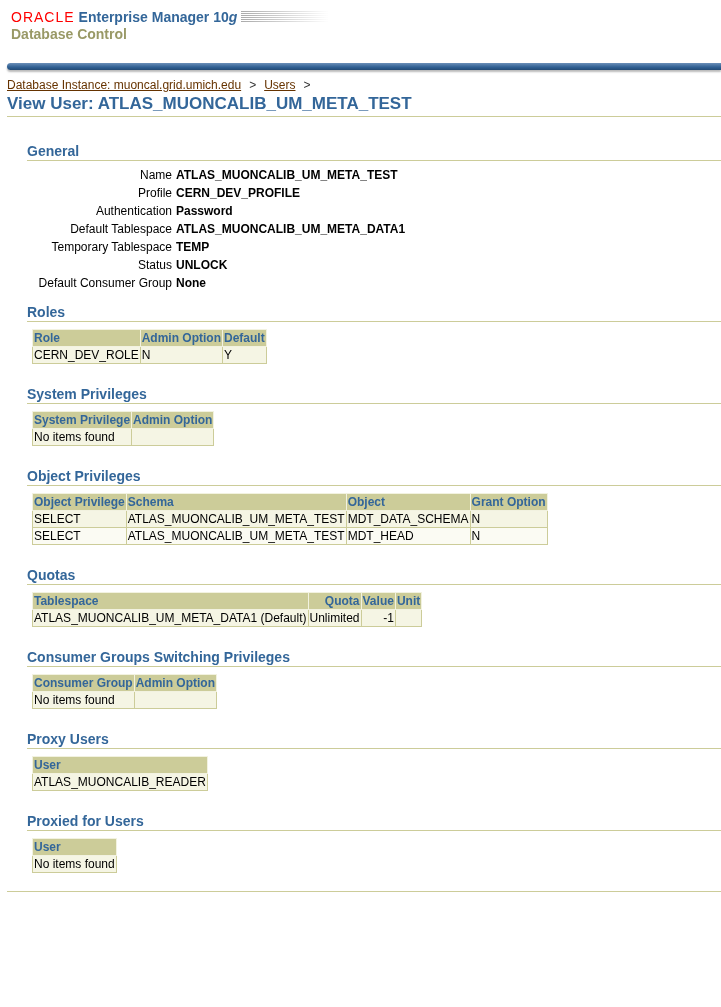  What do you see at coordinates (408, 502) in the screenshot?
I see `column-header: Object` at bounding box center [408, 502].